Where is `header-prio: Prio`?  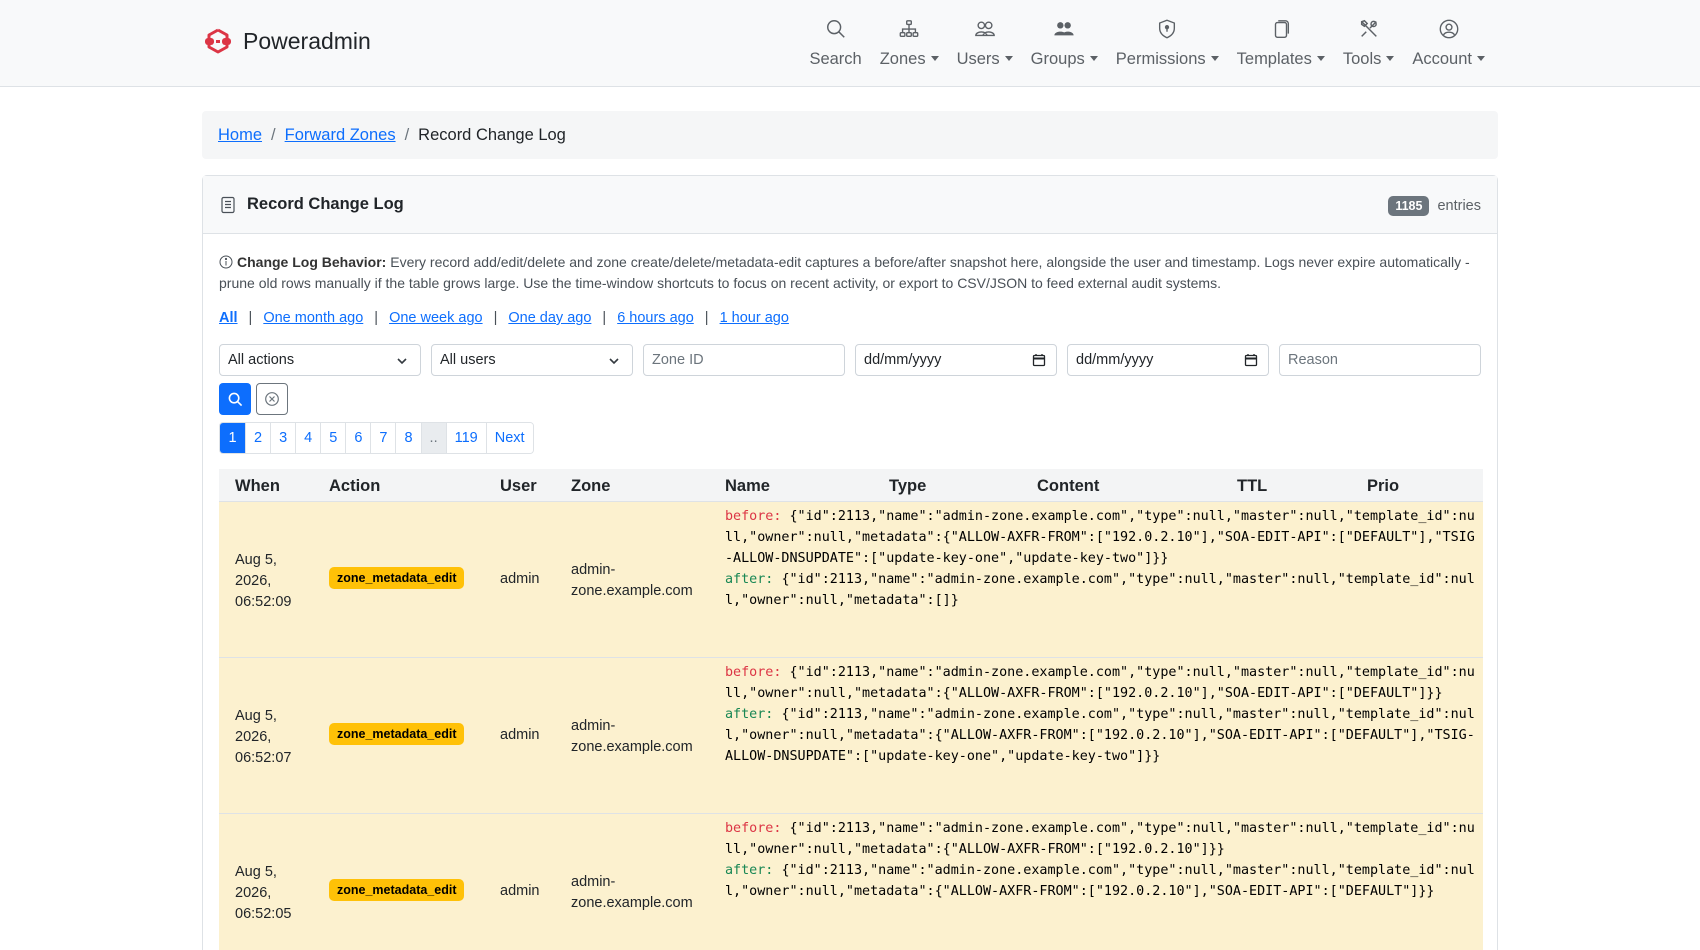 header-prio: Prio is located at coordinates (1383, 486).